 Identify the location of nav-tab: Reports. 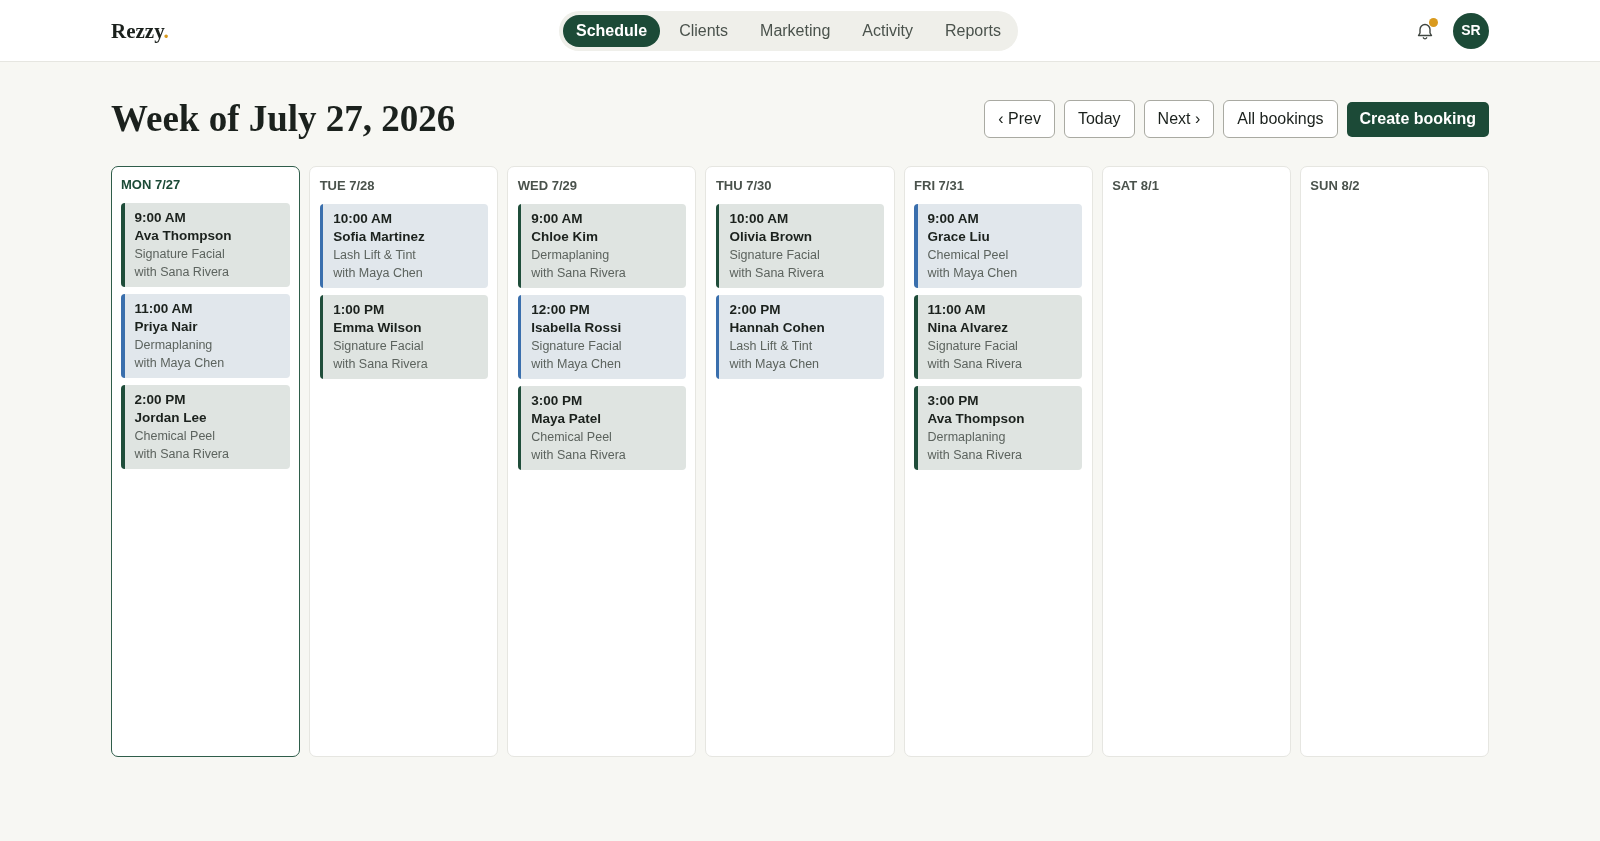
(972, 30).